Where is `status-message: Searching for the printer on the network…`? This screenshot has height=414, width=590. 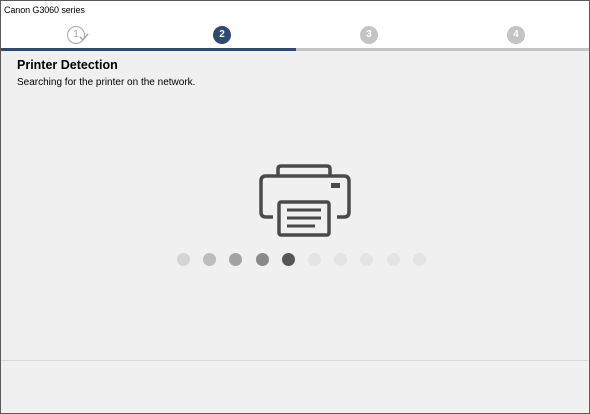 status-message: Searching for the printer on the network… is located at coordinates (106, 82).